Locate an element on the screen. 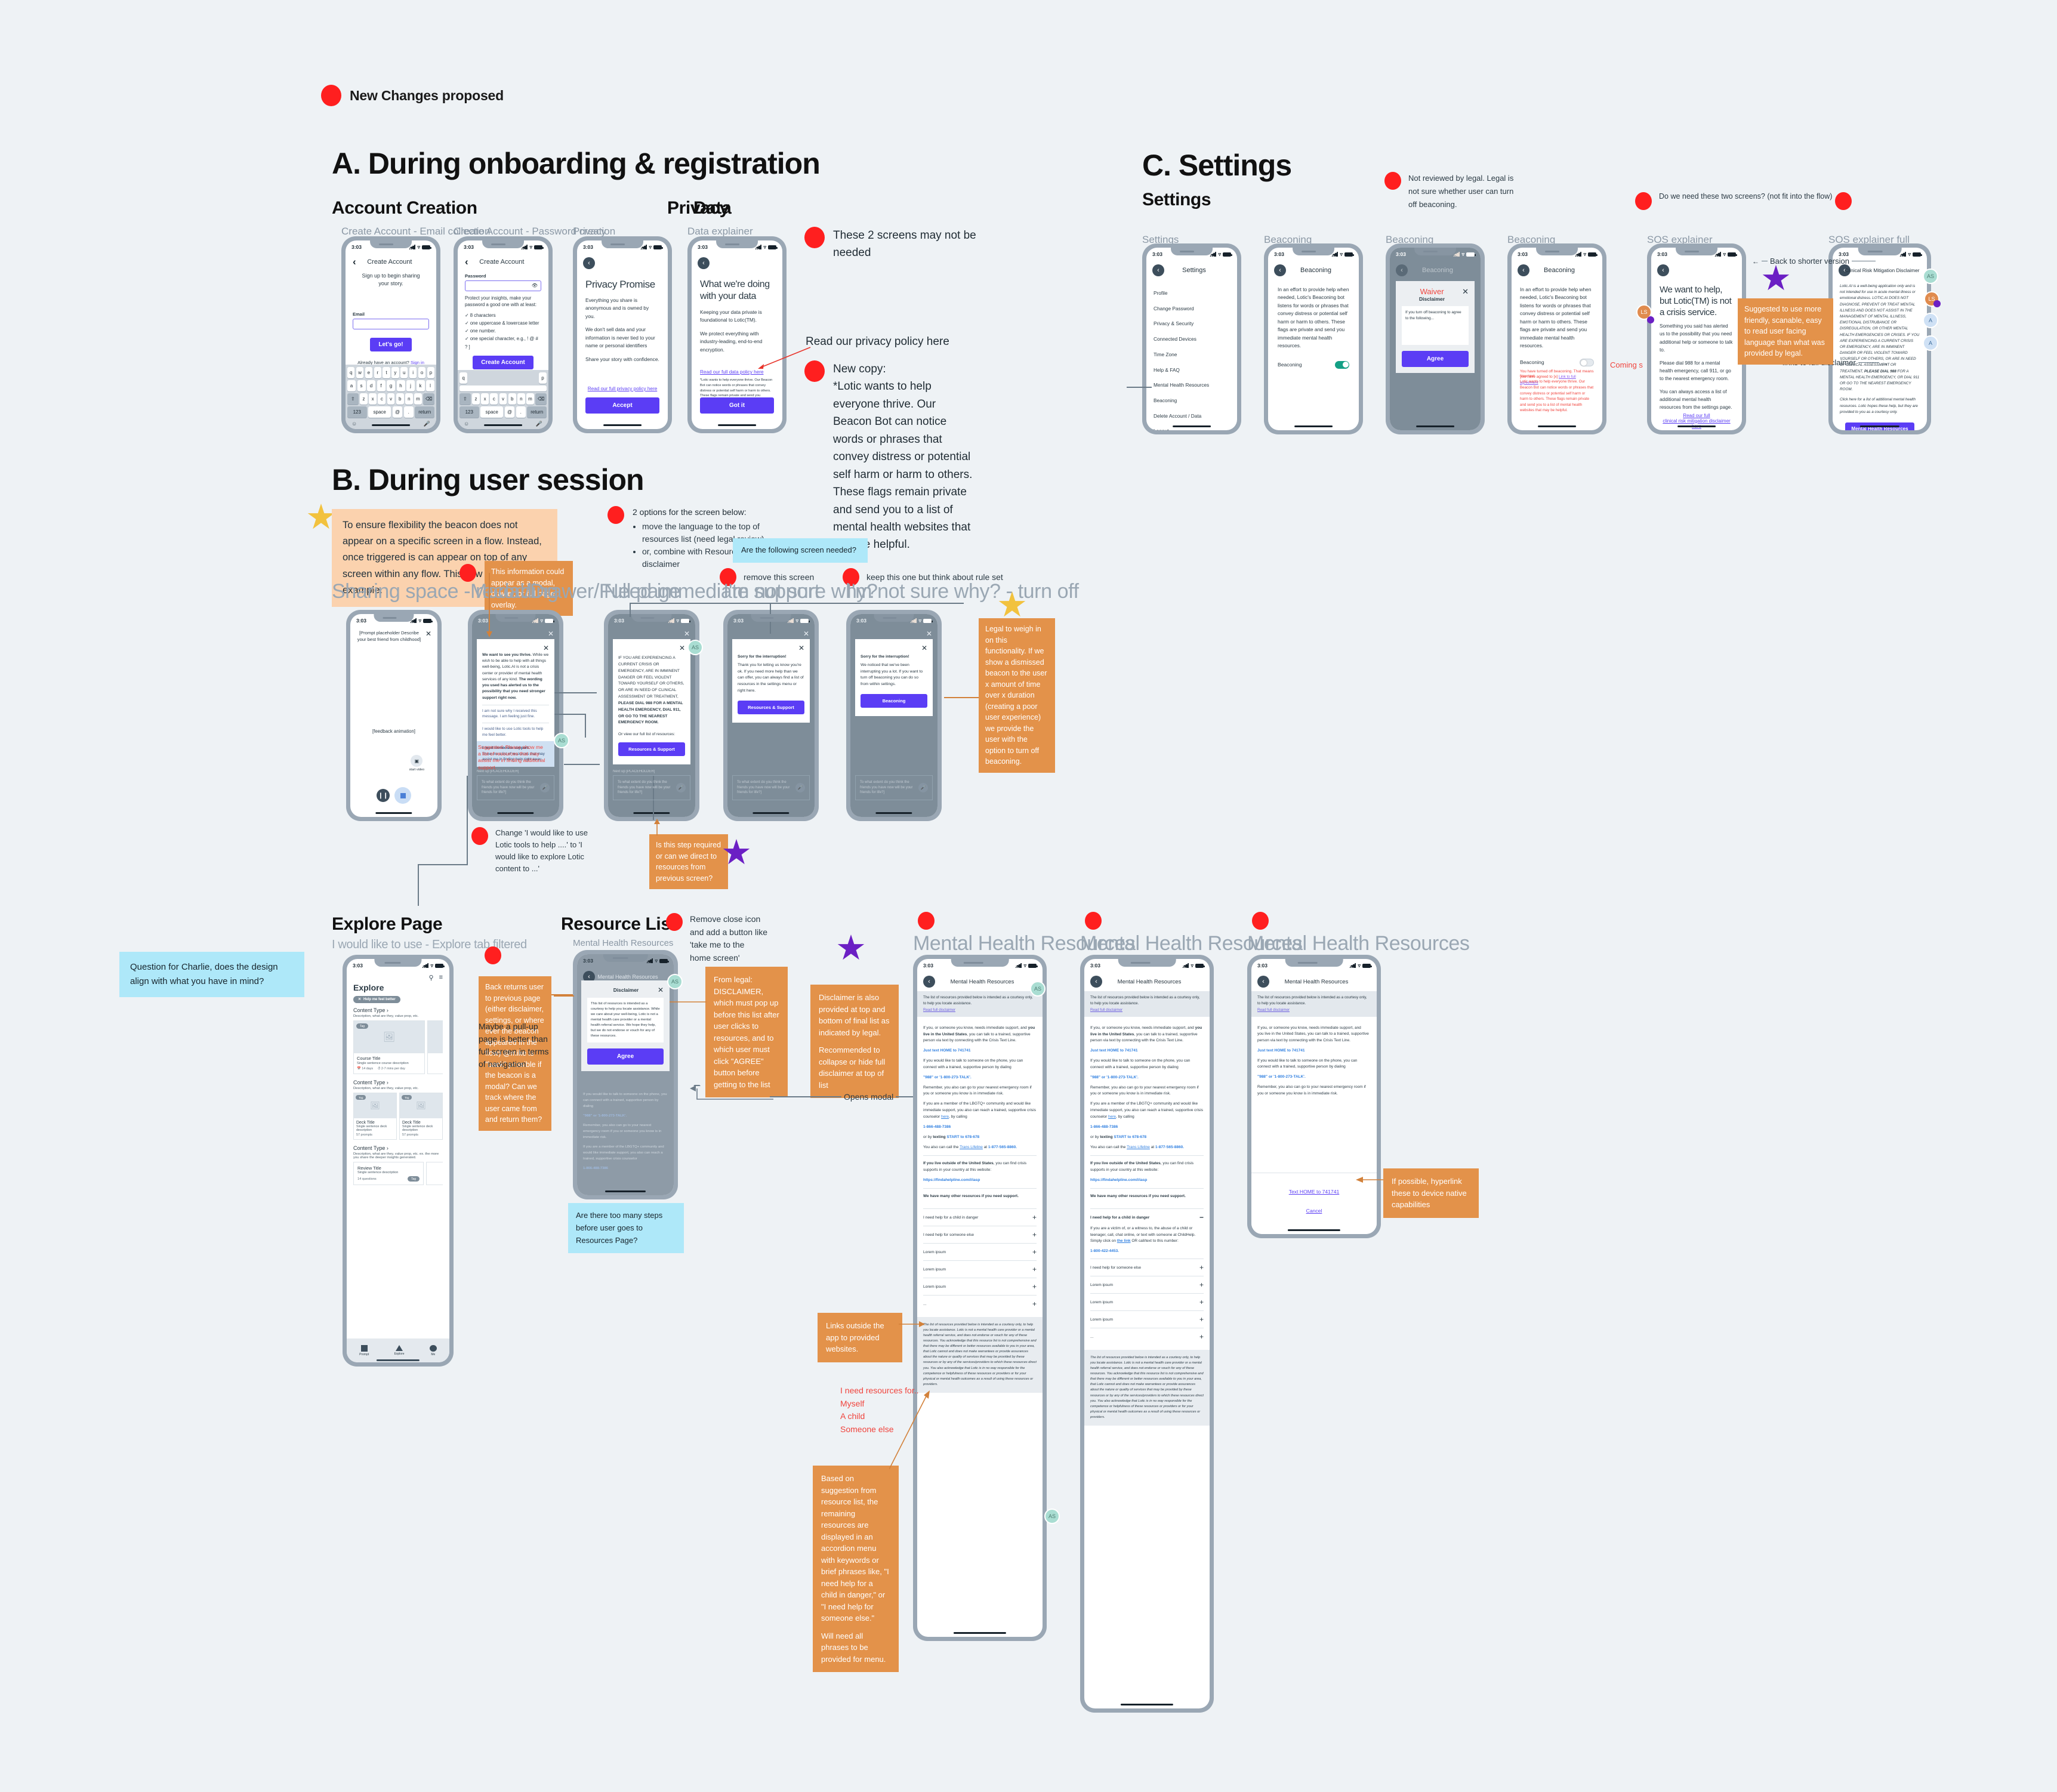 The height and width of the screenshot is (1792, 2057). sos-disclaimer-link-1: Read our full is located at coordinates (1697, 415).